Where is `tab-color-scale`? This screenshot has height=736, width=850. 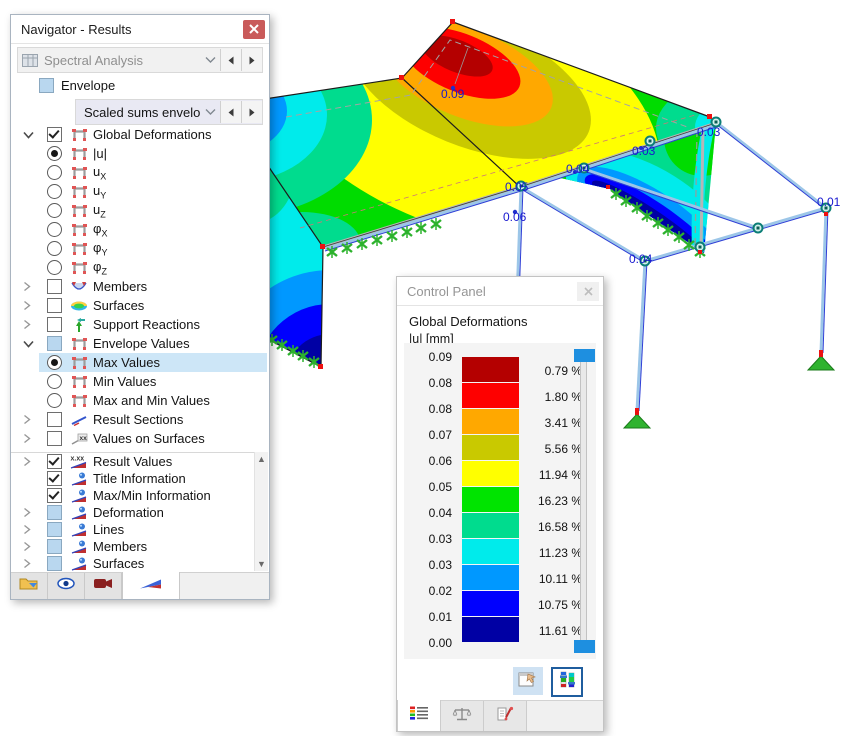
tab-color-scale is located at coordinates (419, 715).